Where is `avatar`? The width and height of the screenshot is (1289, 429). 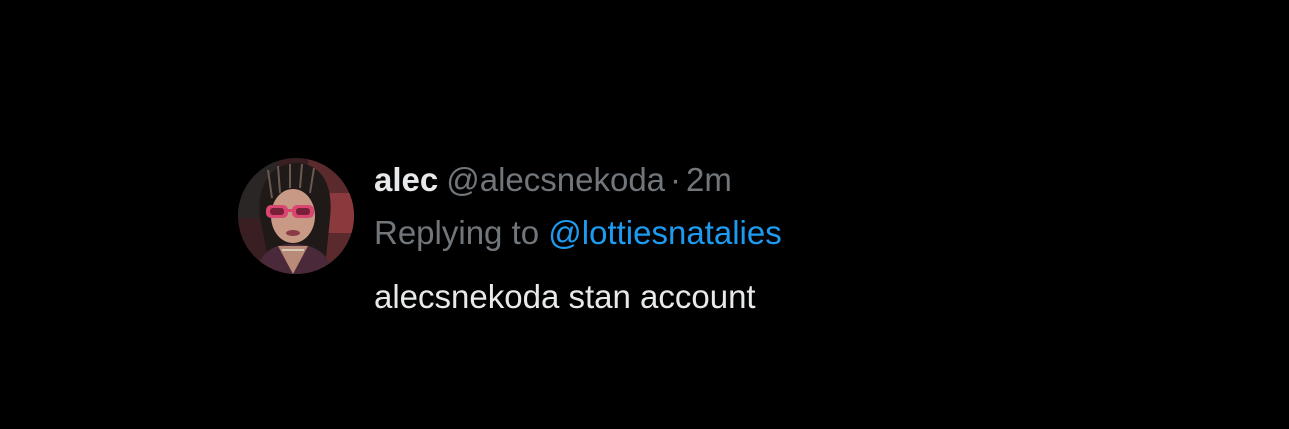 avatar is located at coordinates (296, 216).